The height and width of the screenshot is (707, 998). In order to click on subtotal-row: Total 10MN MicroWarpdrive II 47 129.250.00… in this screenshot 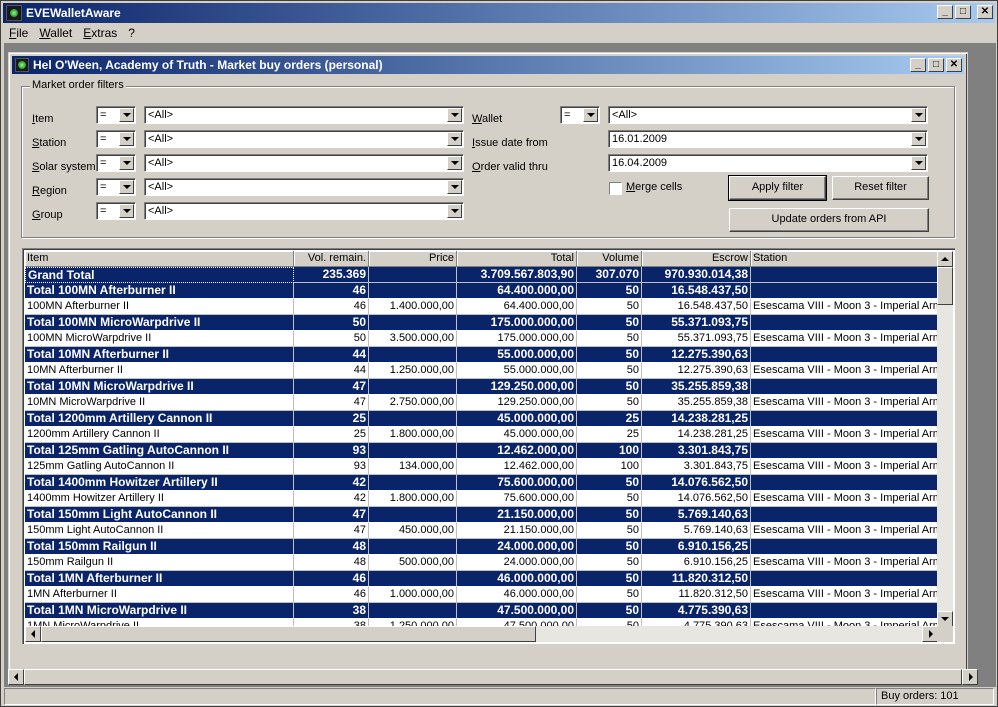, I will do `click(482, 387)`.